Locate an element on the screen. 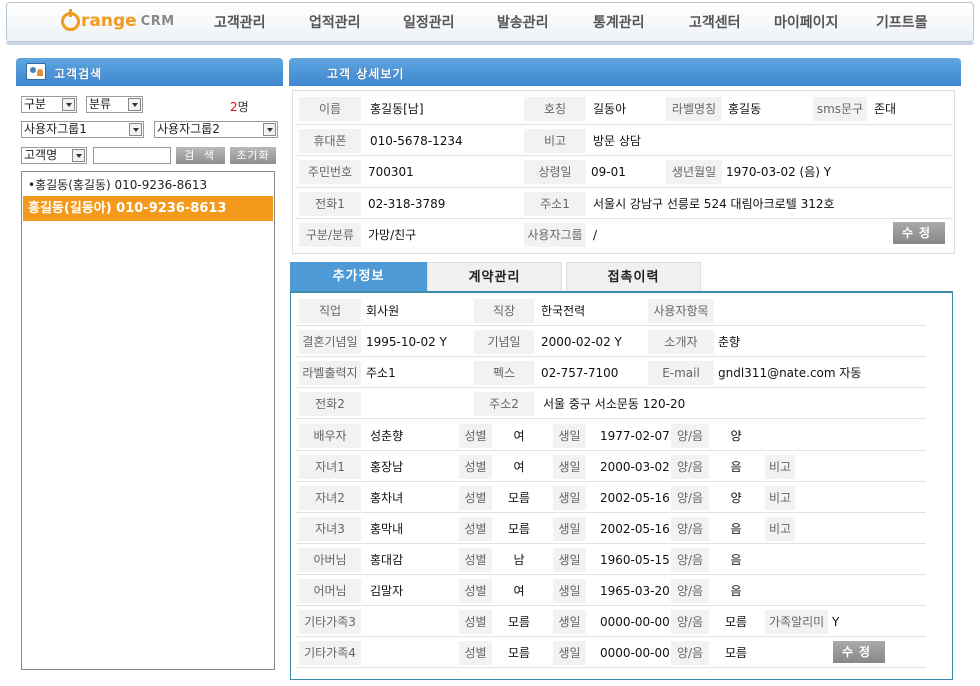 This screenshot has height=686, width=980. email-label: E-mail is located at coordinates (681, 373).